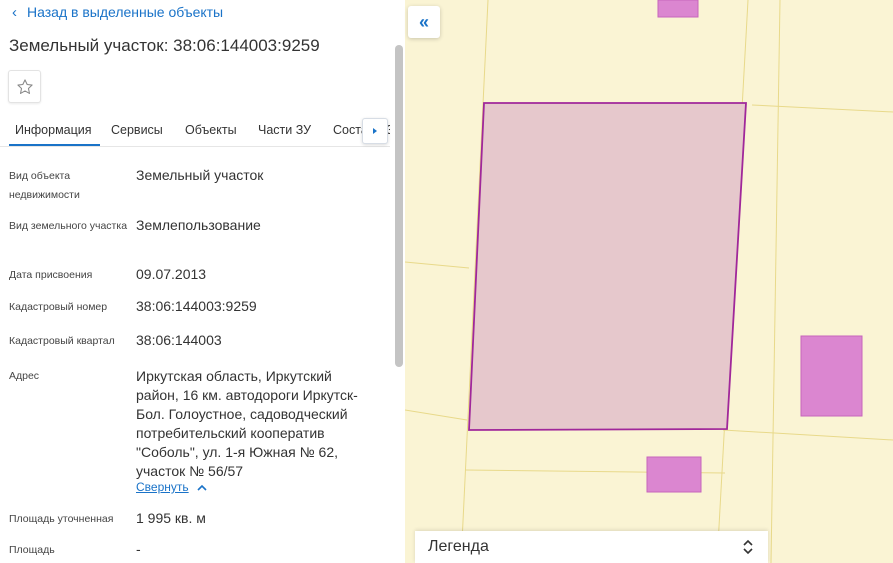 The width and height of the screenshot is (893, 563). I want to click on panel-scrollbar-thumb, so click(399, 206).